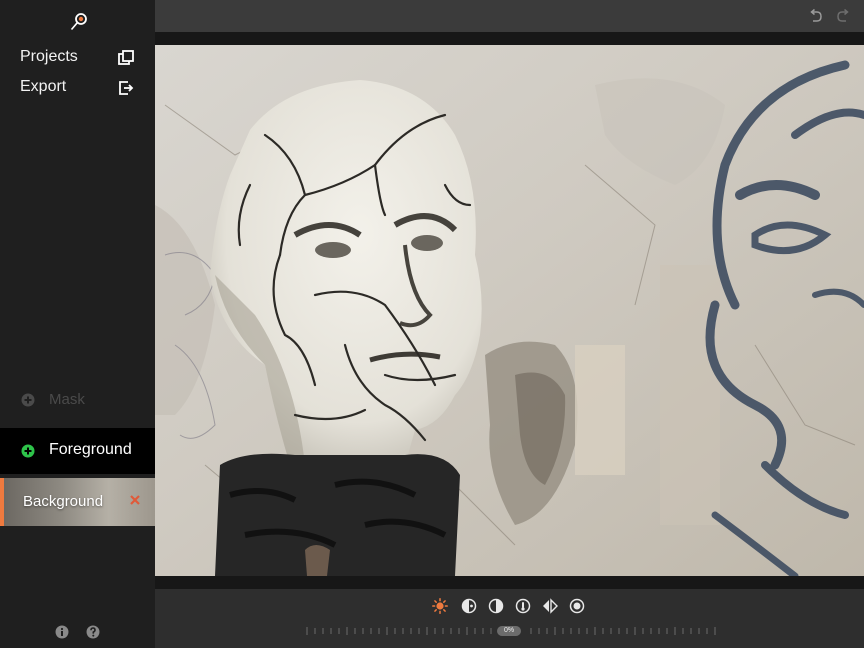 The height and width of the screenshot is (648, 864). I want to click on app-logo-icon, so click(78, 22).